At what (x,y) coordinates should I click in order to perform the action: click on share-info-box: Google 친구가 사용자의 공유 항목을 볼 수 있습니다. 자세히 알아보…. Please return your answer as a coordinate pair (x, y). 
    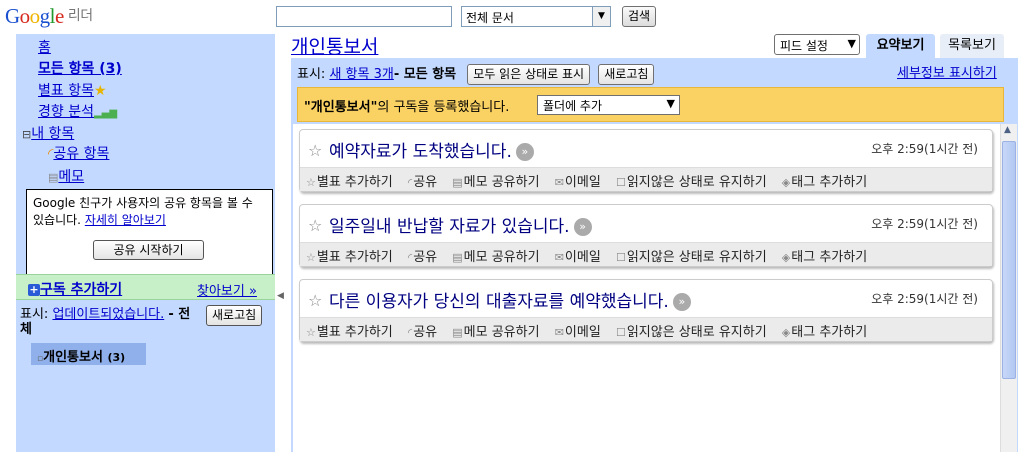
    Looking at the image, I should click on (149, 232).